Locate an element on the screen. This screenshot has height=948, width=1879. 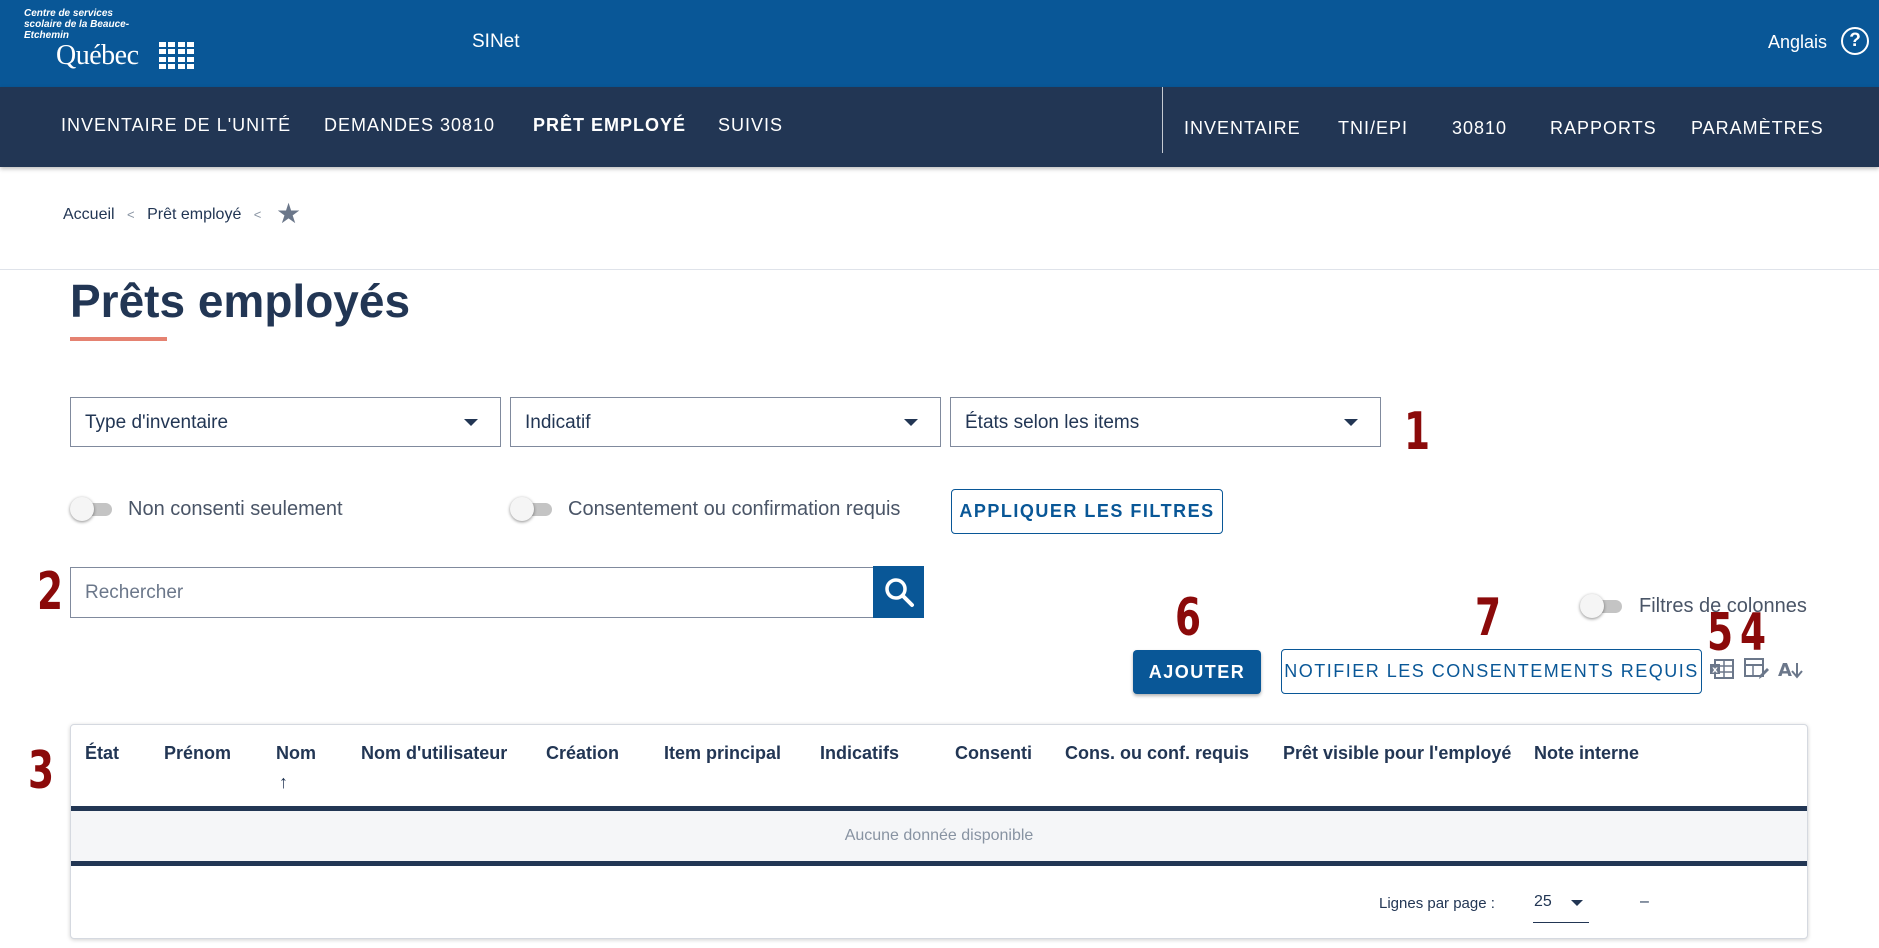
language-switch: Anglais is located at coordinates (1797, 42).